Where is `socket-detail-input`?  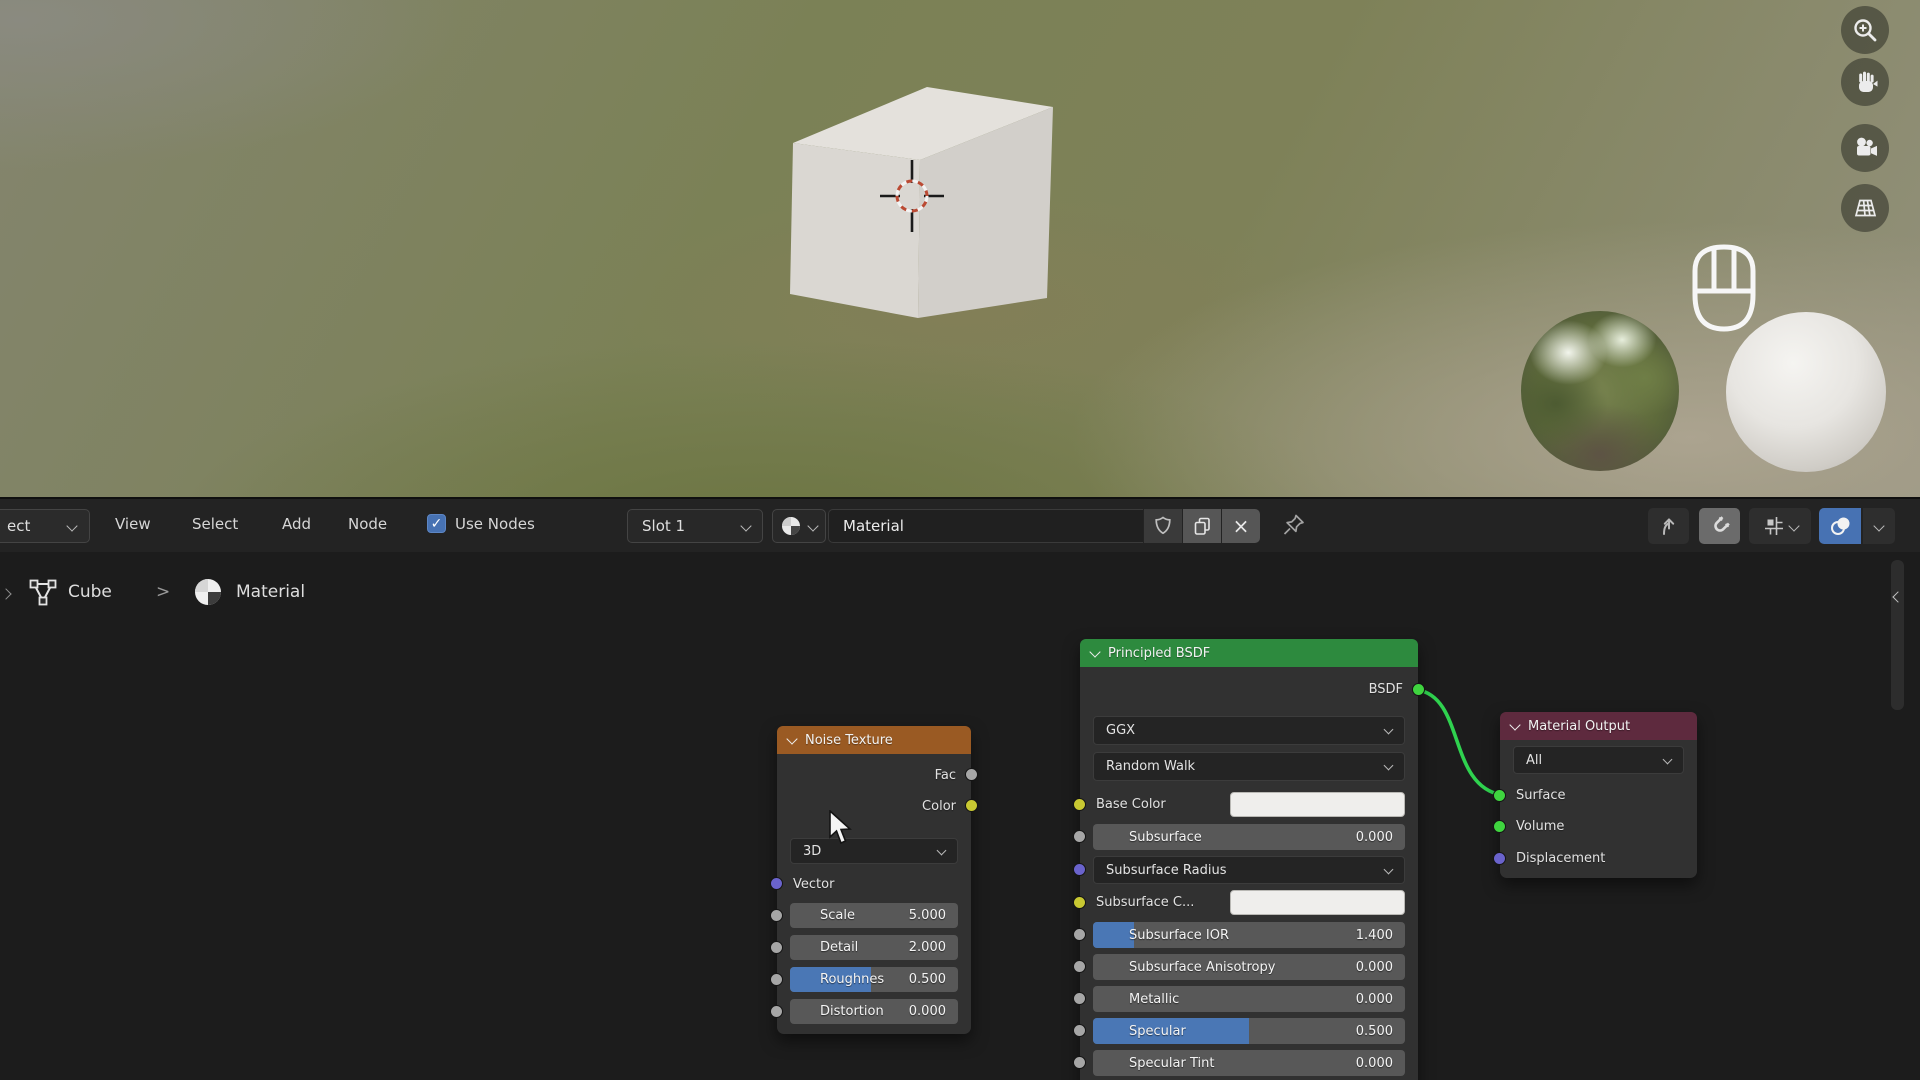
socket-detail-input is located at coordinates (776, 947).